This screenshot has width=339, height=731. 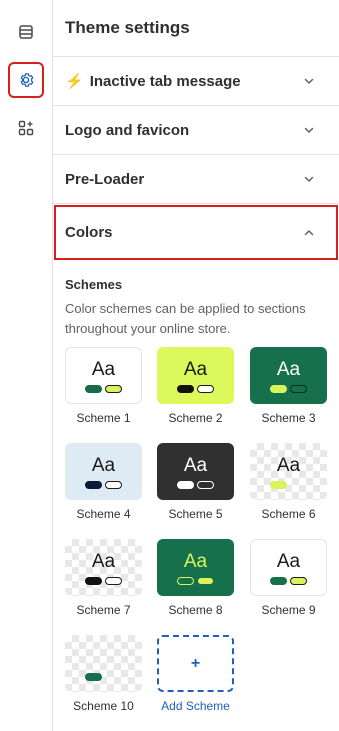 I want to click on scheme-label: Scheme 8, so click(x=195, y=610).